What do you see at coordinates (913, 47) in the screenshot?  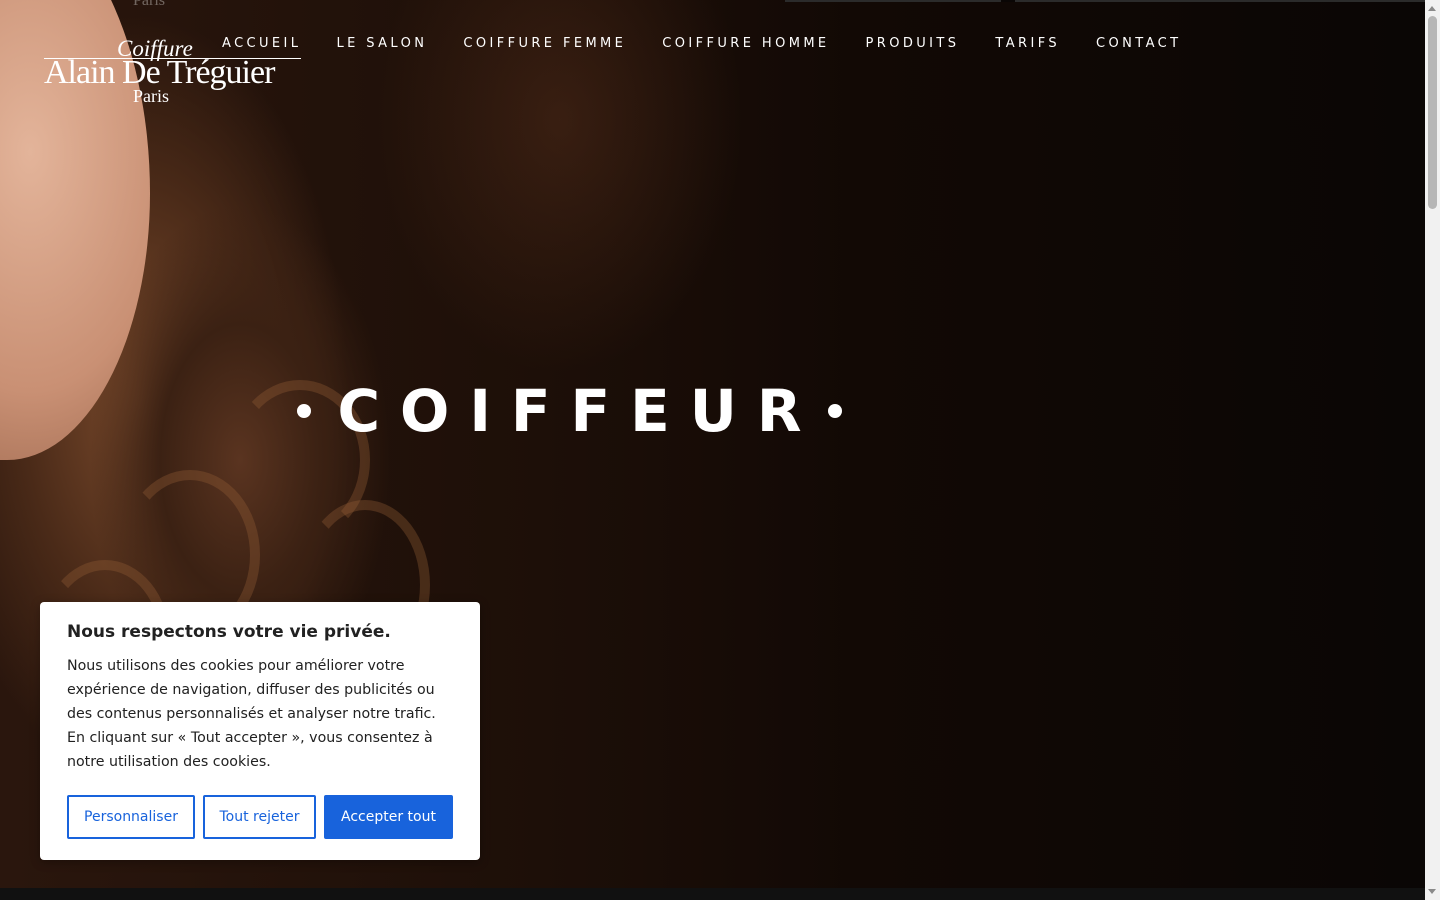 I see `nav-produits: PRODUITS` at bounding box center [913, 47].